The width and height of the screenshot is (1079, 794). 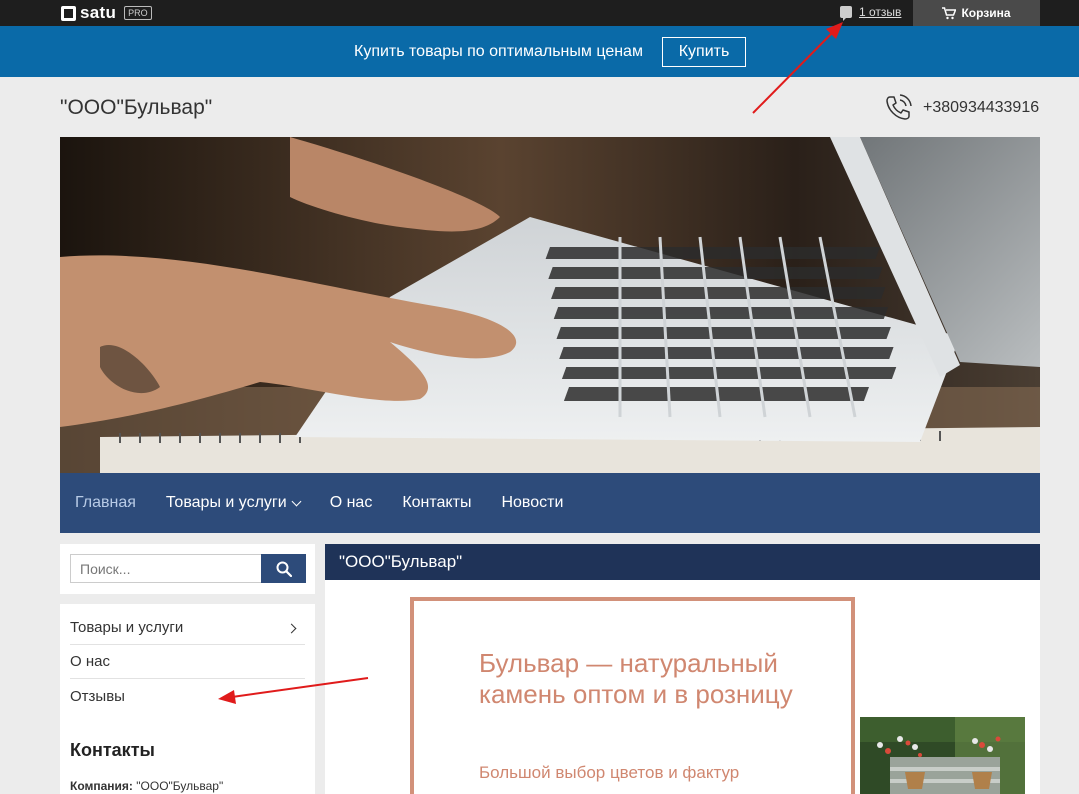 What do you see at coordinates (498, 51) in the screenshot?
I see `promo-text: Купить товары по оптимальным ценам` at bounding box center [498, 51].